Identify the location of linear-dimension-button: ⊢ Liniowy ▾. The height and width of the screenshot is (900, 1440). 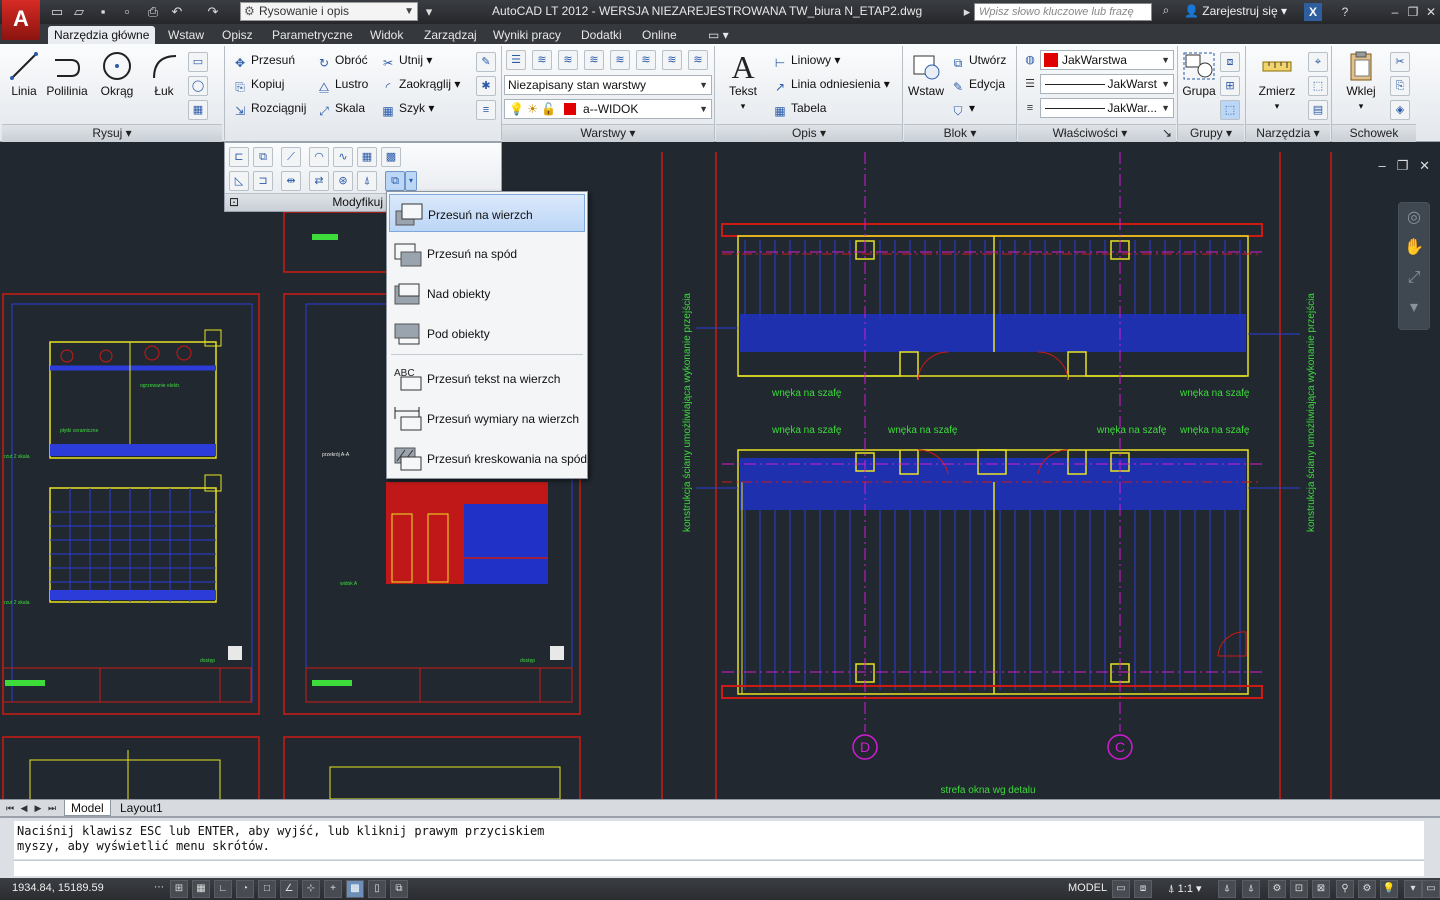
(806, 60).